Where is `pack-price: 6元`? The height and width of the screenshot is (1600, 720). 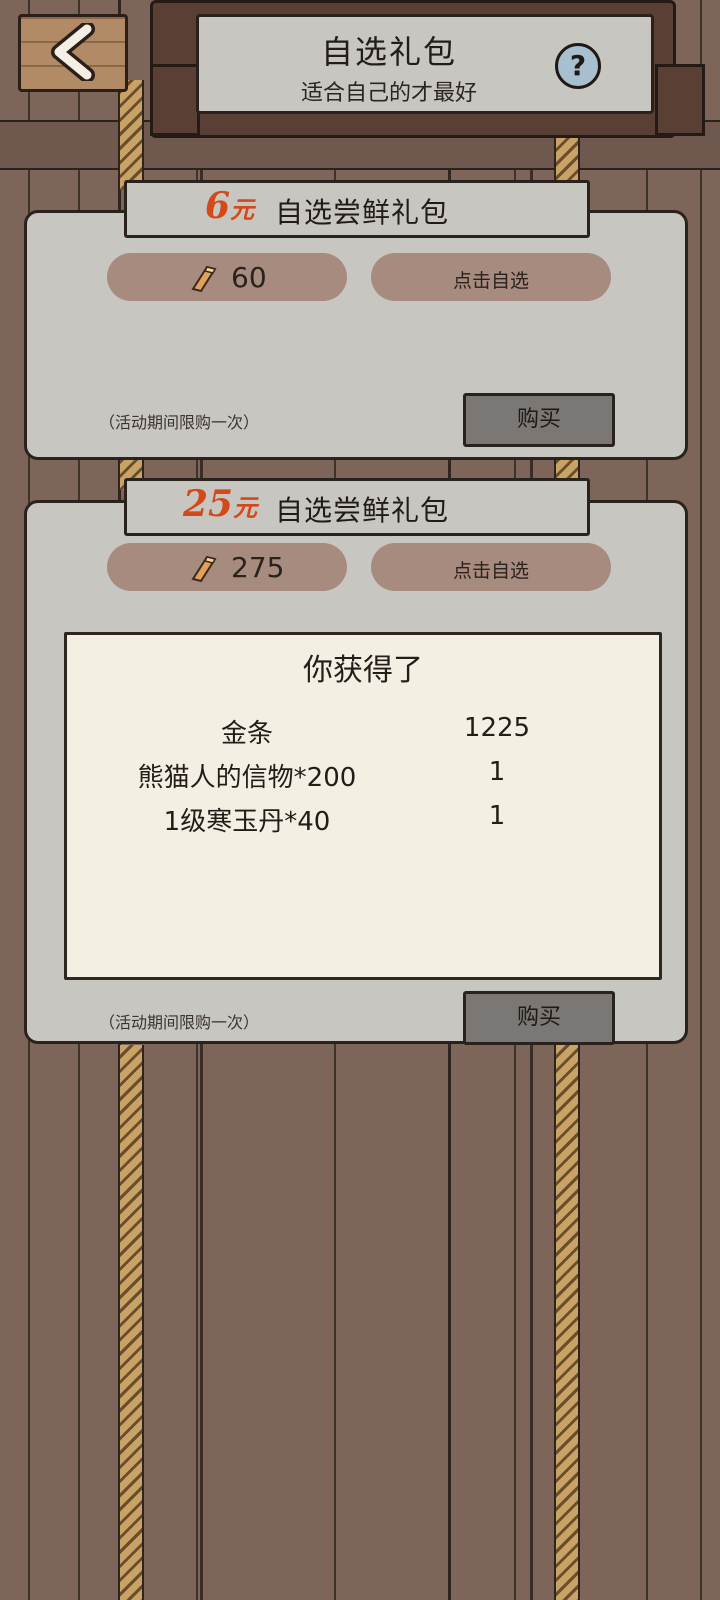
pack-price: 6元 is located at coordinates (229, 206).